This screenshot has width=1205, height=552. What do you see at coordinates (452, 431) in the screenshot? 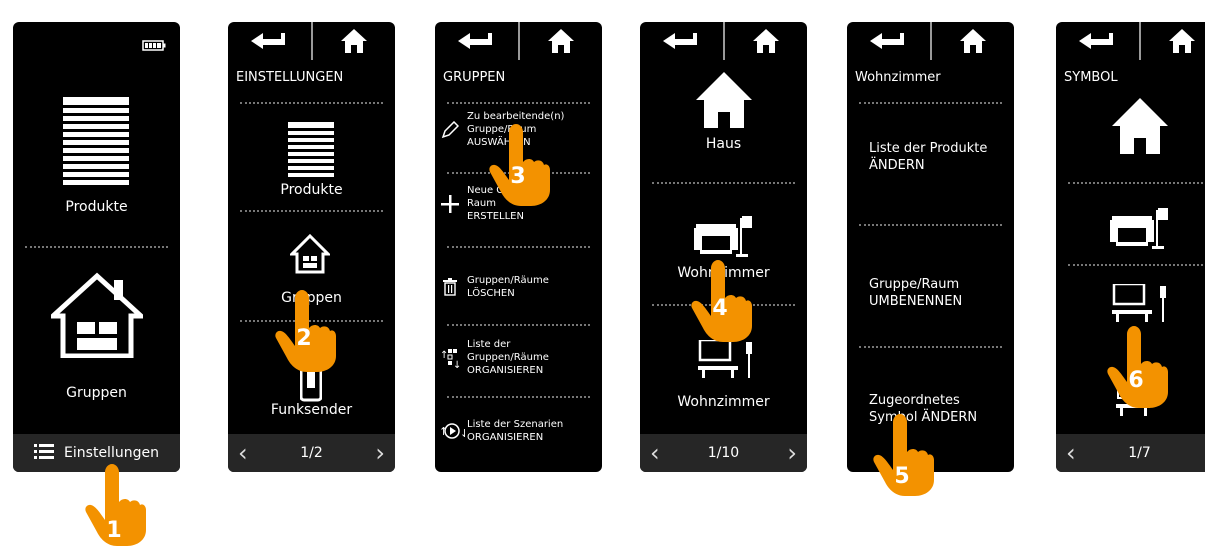
I see `scenario-icon: ↑↓` at bounding box center [452, 431].